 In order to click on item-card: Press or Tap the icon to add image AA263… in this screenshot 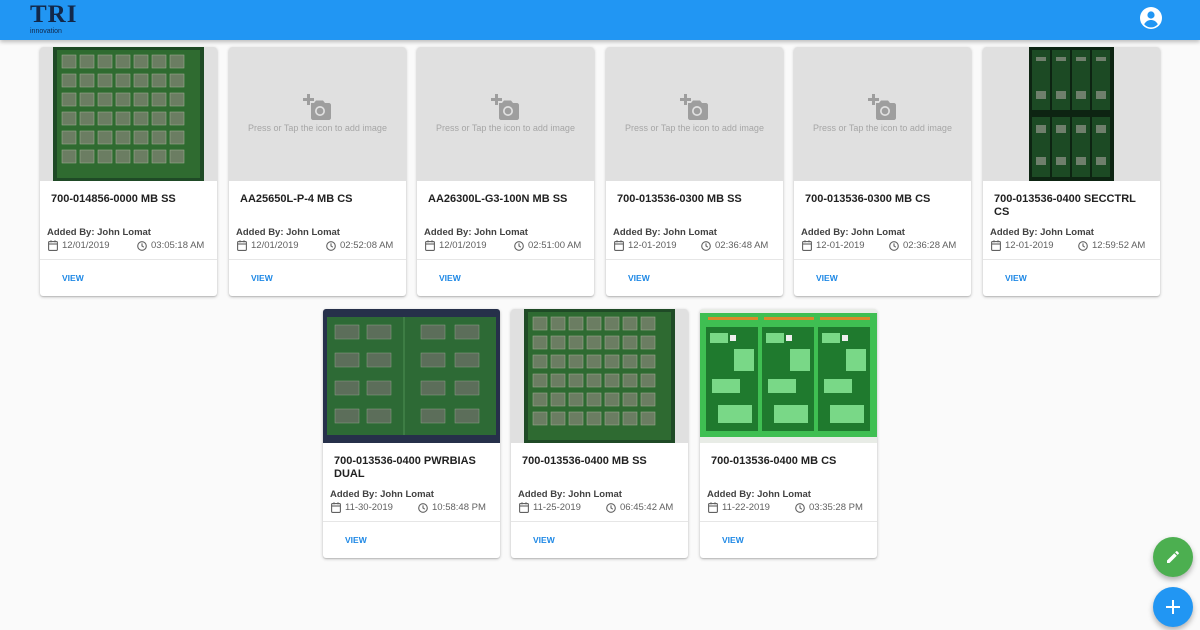, I will do `click(505, 171)`.